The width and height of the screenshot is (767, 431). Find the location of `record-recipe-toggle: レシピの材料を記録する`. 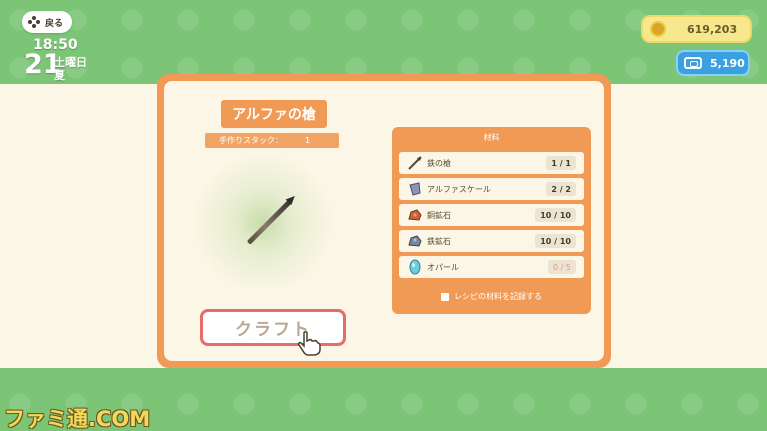

record-recipe-toggle: レシピの材料を記録する is located at coordinates (491, 296).